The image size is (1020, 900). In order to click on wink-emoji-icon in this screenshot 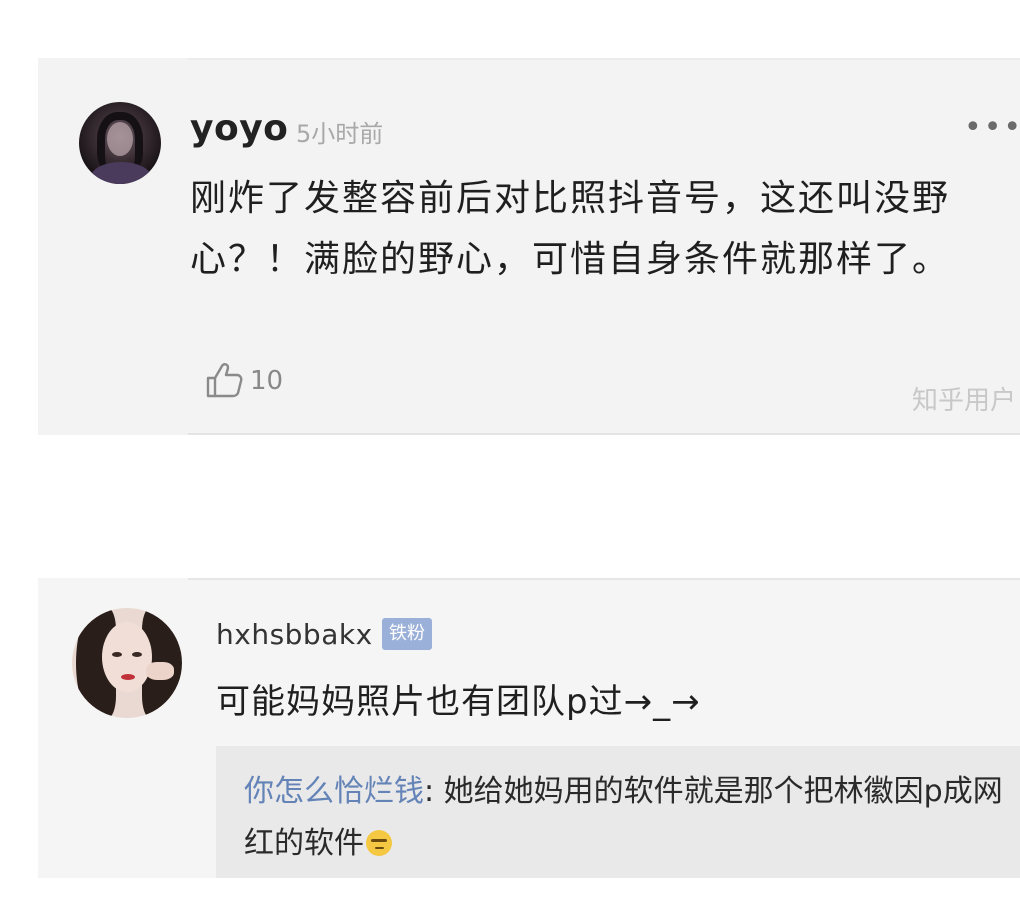, I will do `click(379, 843)`.